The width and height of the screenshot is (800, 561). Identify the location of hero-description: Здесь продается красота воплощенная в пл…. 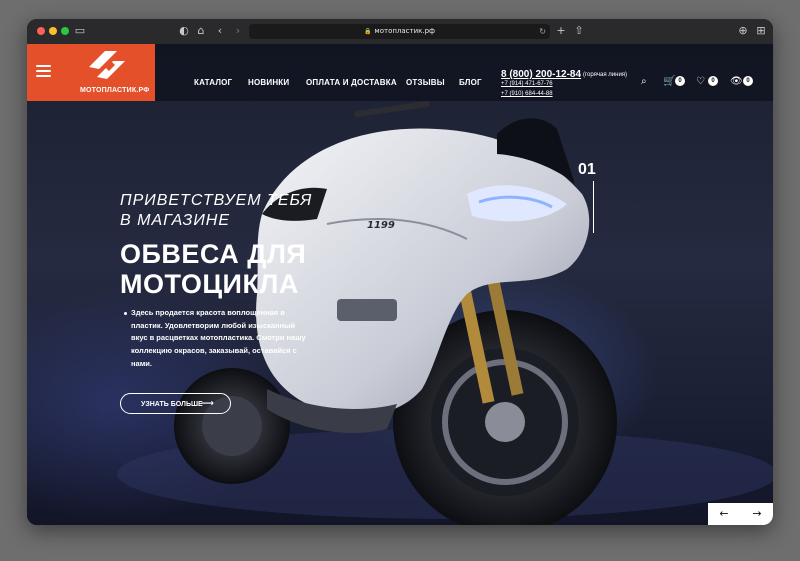
(218, 339).